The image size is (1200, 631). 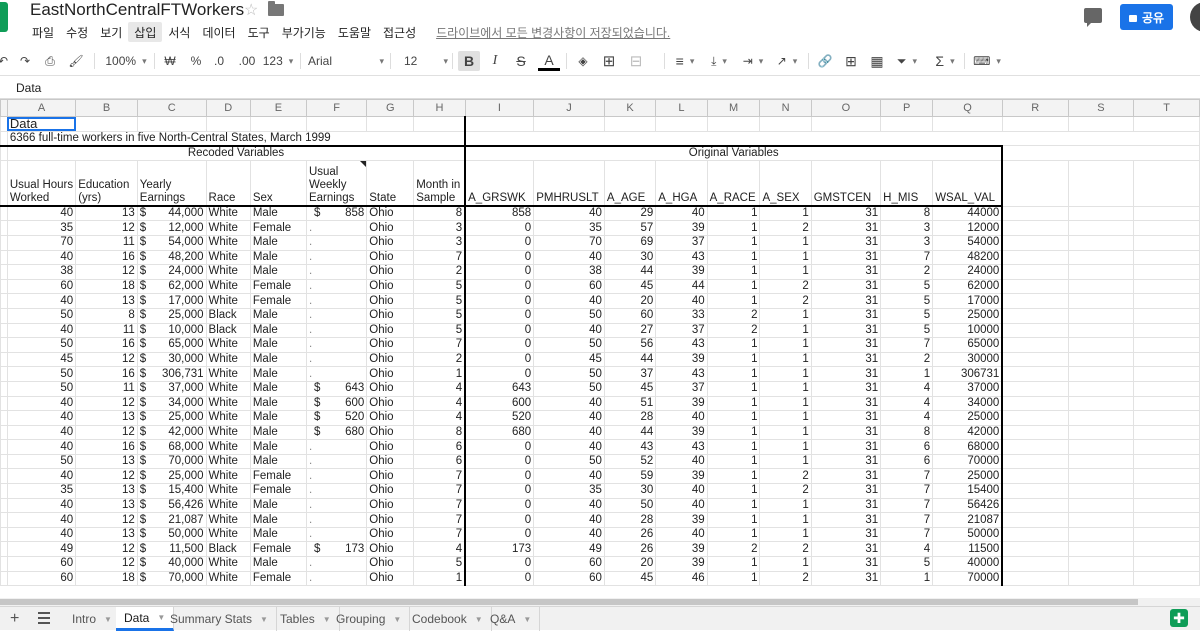 I want to click on cell: 42000, so click(x=968, y=432).